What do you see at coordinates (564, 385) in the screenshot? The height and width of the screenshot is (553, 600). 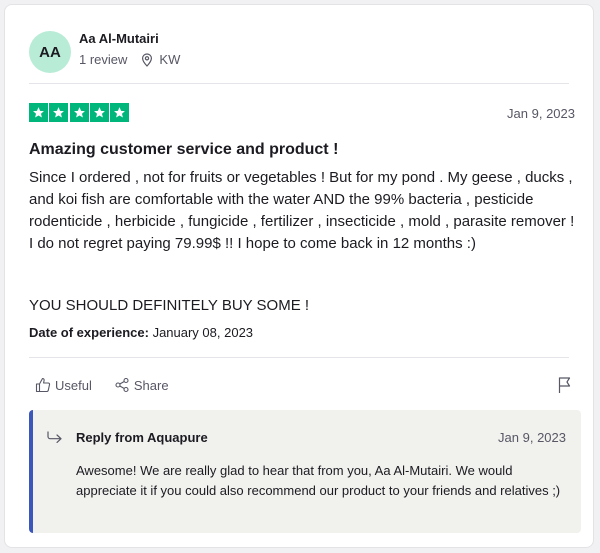 I see `flag-icon` at bounding box center [564, 385].